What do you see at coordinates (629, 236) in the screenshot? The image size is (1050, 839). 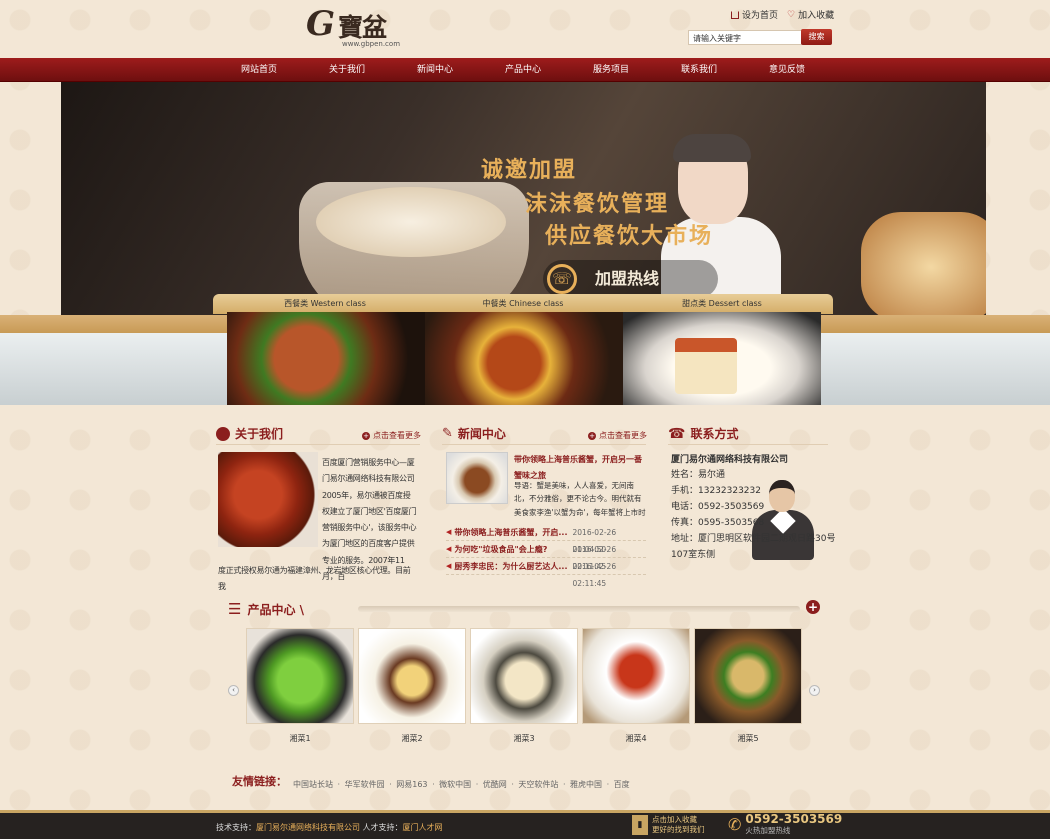 I see `banner-line3: 供应餐饮大市场` at bounding box center [629, 236].